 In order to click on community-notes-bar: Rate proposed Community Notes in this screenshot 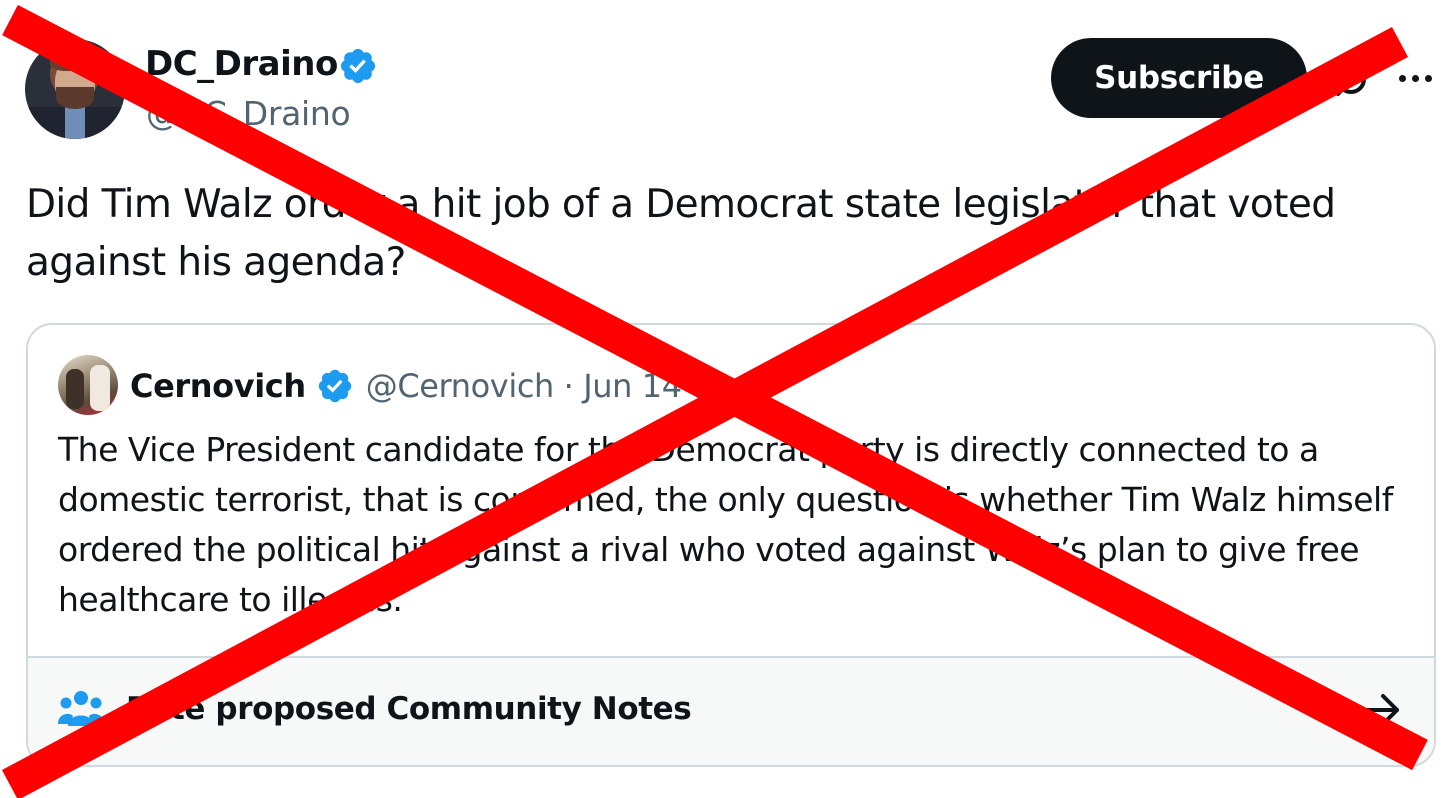, I will do `click(731, 711)`.